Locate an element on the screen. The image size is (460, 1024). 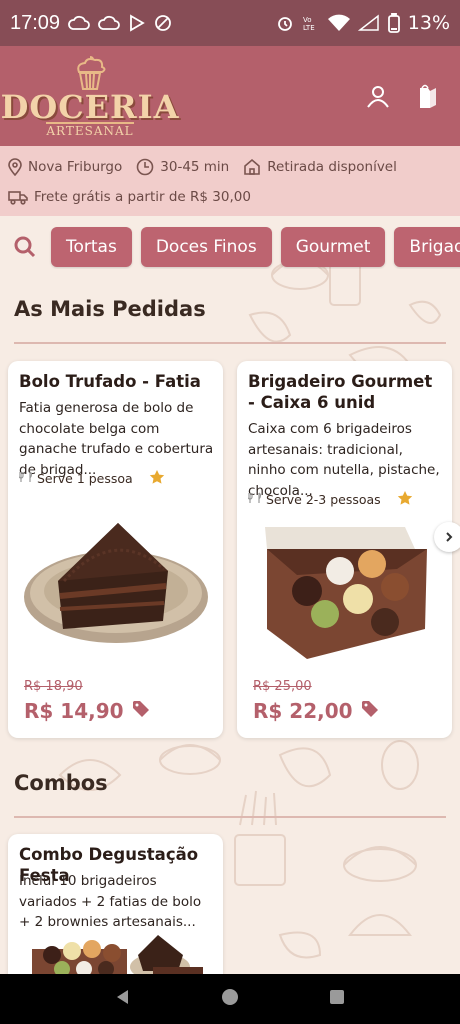
search-button is located at coordinates (25, 247).